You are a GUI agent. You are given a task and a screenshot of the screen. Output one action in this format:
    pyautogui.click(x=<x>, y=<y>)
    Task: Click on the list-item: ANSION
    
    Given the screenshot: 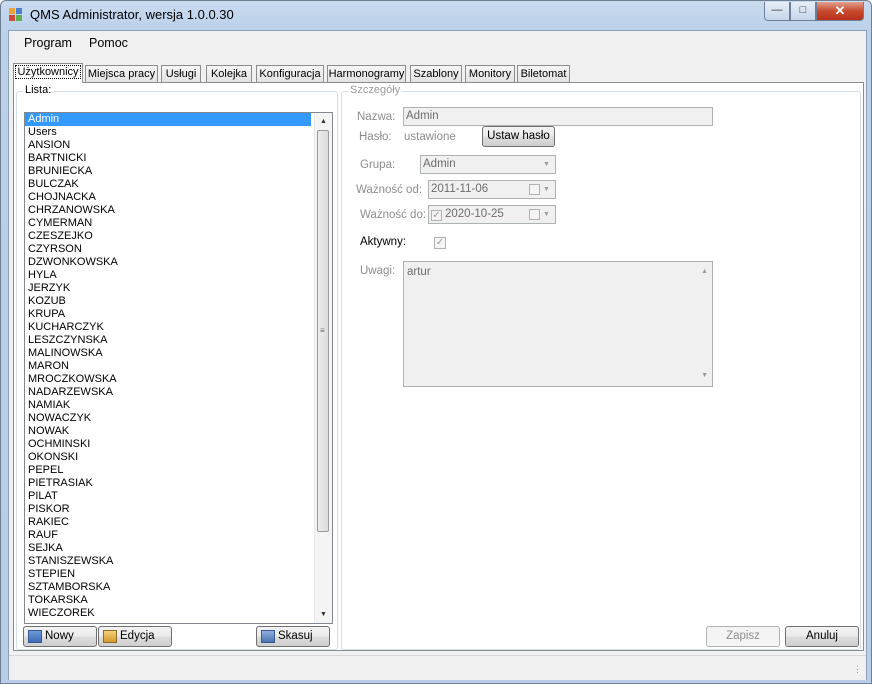 What is the action you would take?
    pyautogui.click(x=168, y=145)
    